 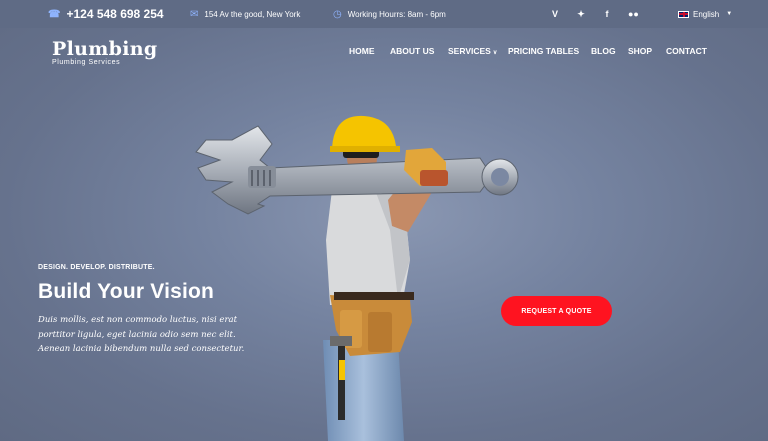 What do you see at coordinates (194, 14) in the screenshot?
I see `envelope-icon: ✉` at bounding box center [194, 14].